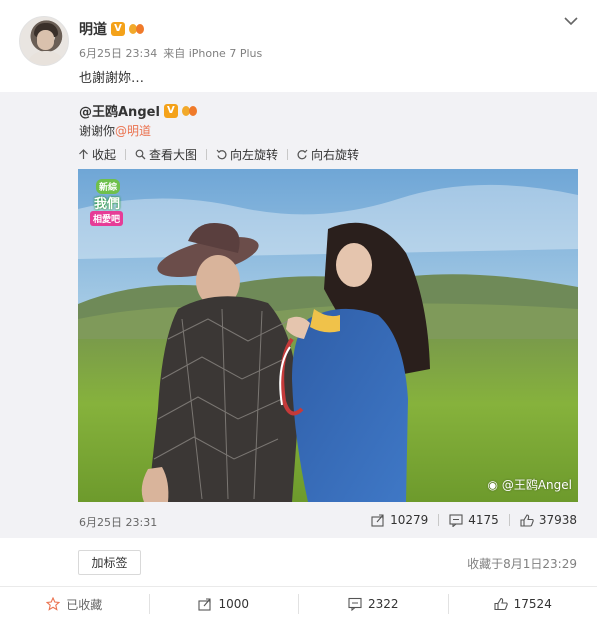 This screenshot has height=621, width=597. I want to click on rotate-right-button: 向右旋转, so click(328, 154).